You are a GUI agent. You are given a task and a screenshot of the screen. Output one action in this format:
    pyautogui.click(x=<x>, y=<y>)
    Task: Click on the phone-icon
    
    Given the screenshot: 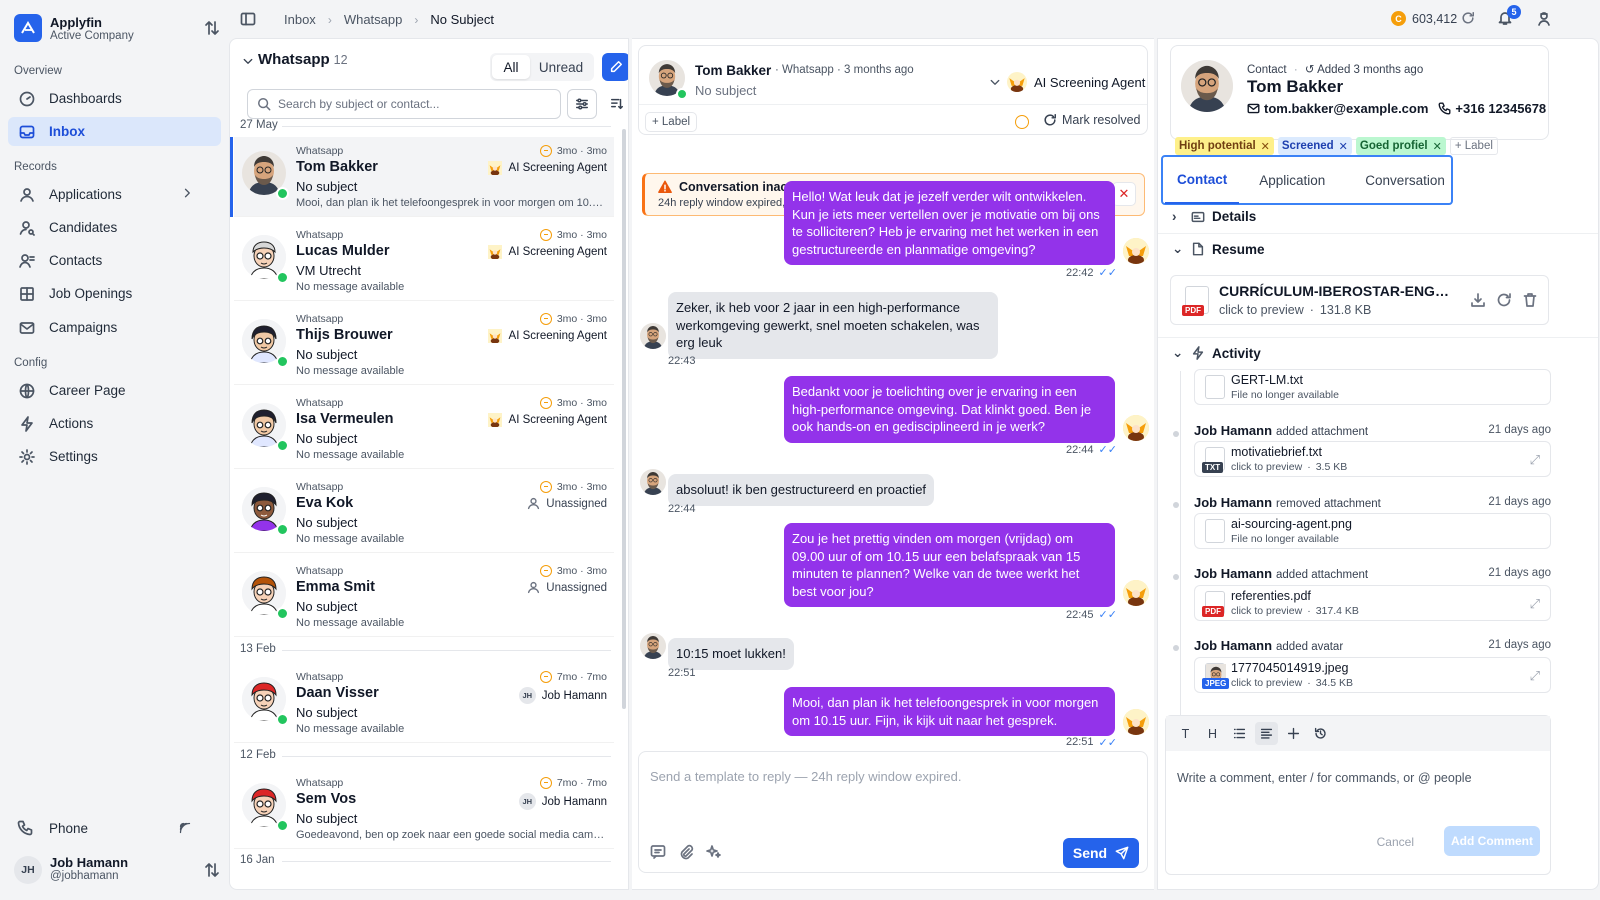 What is the action you would take?
    pyautogui.click(x=25, y=828)
    